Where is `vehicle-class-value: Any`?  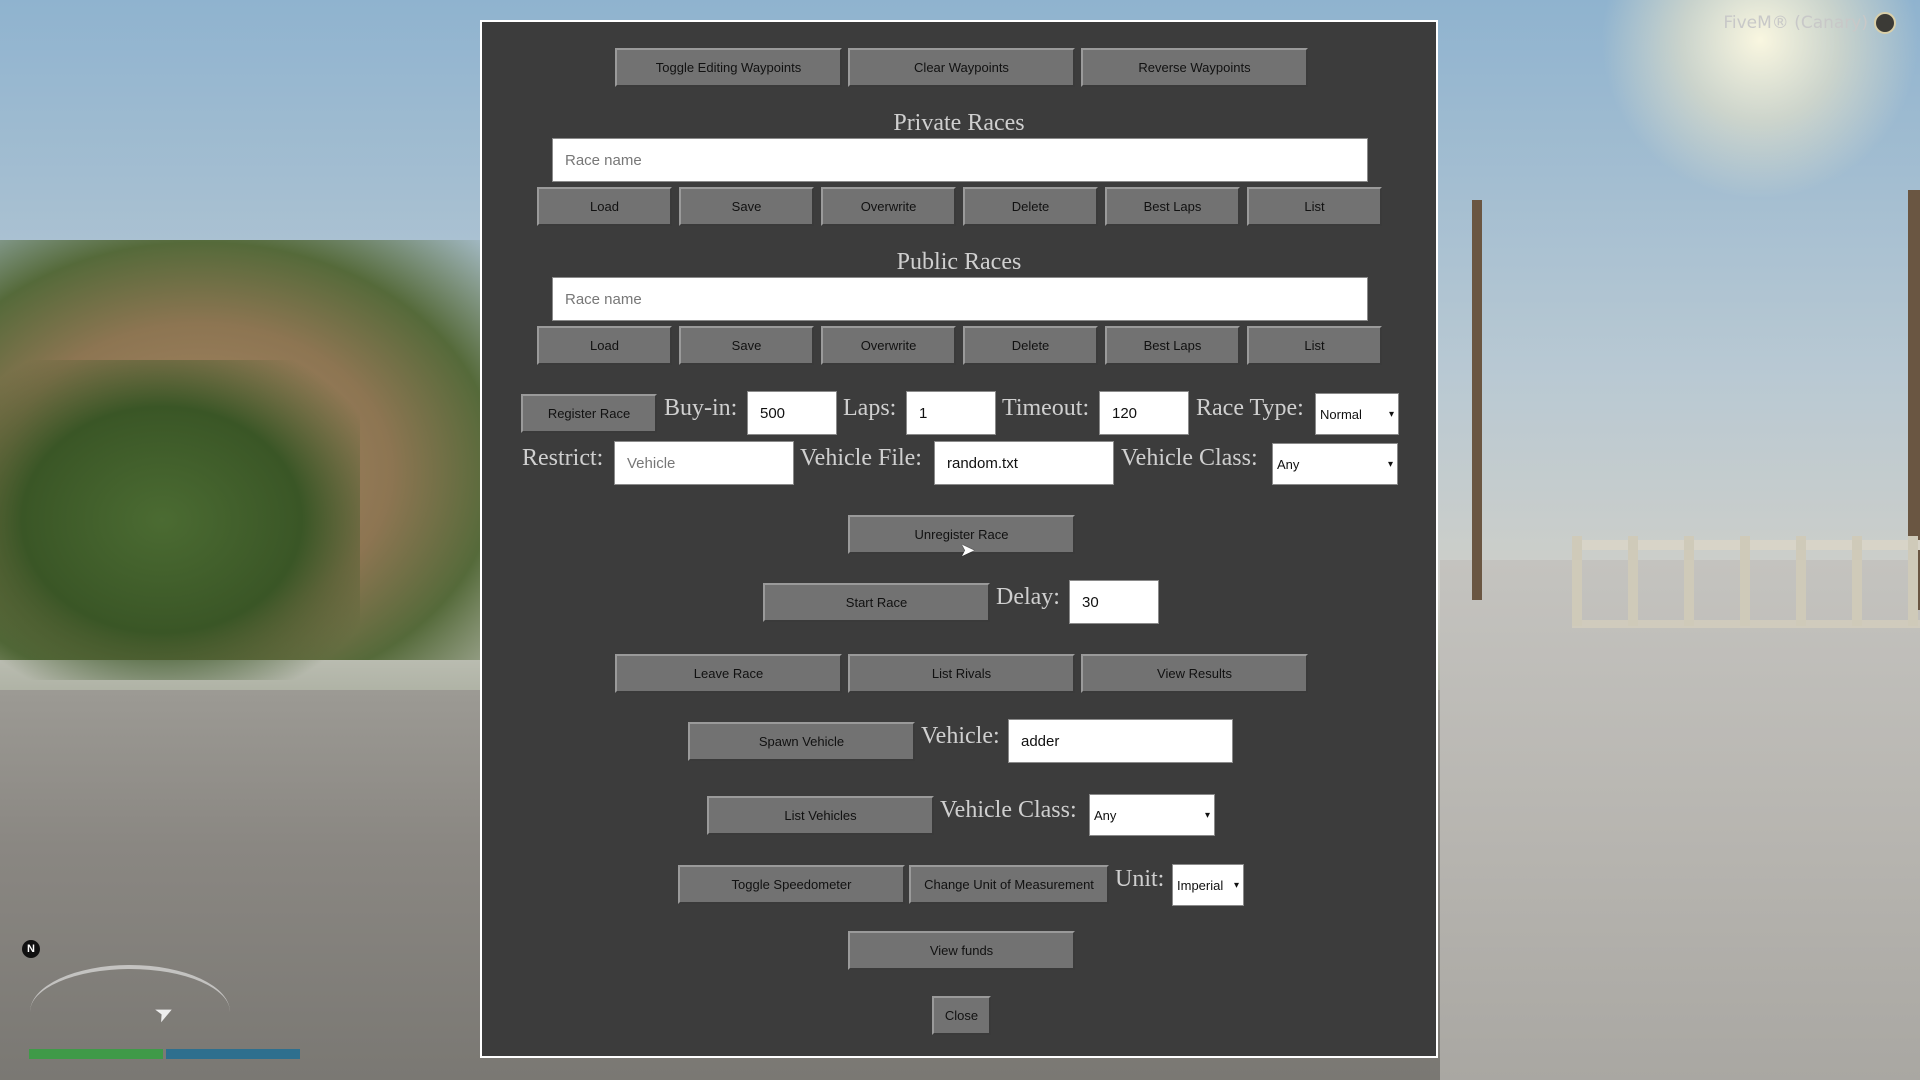 vehicle-class-value: Any is located at coordinates (1288, 464).